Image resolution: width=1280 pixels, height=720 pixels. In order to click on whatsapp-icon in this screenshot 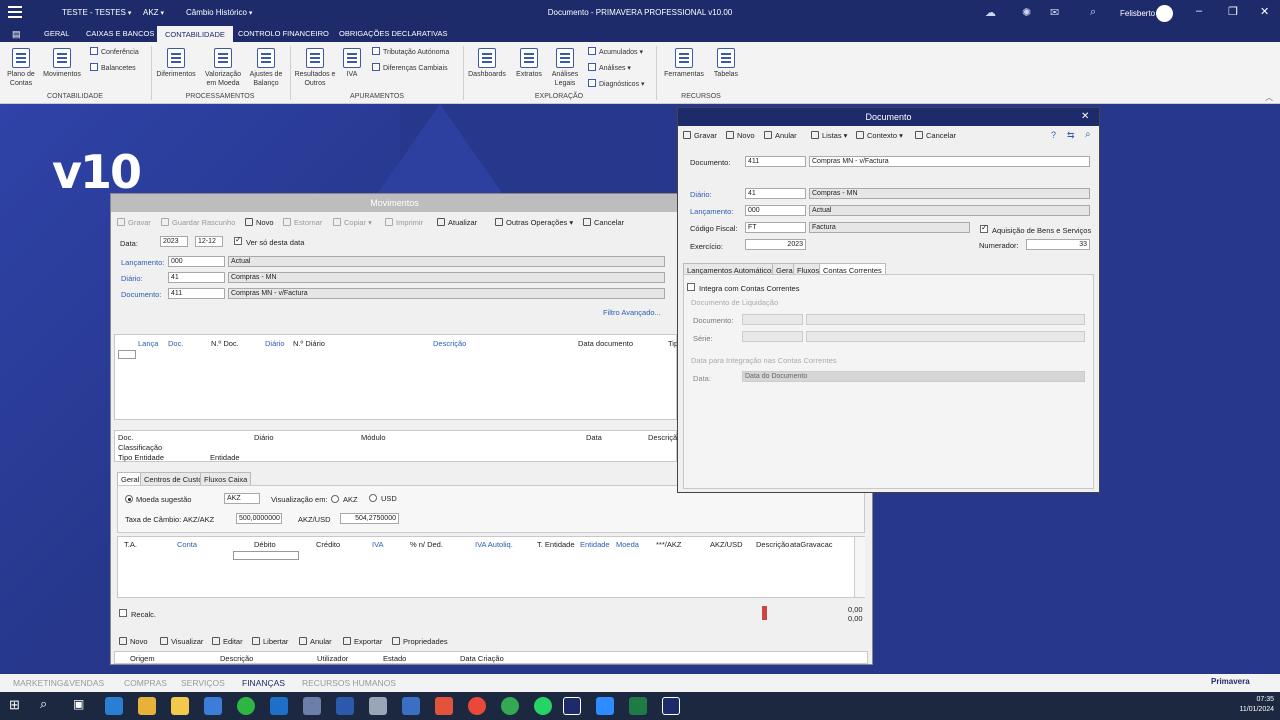, I will do `click(246, 706)`.